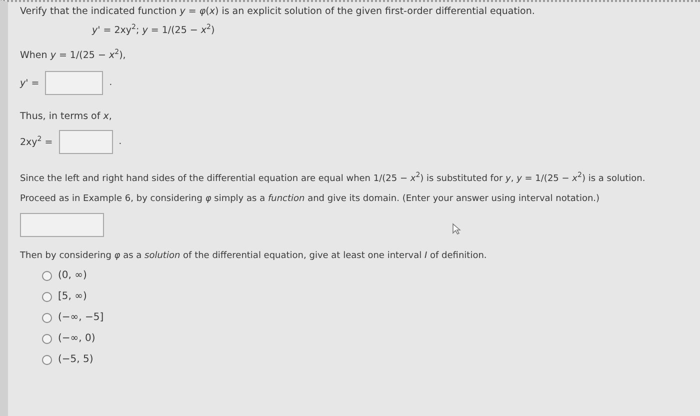  What do you see at coordinates (371, 296) in the screenshot?
I see `radio-option: [5, ∞)` at bounding box center [371, 296].